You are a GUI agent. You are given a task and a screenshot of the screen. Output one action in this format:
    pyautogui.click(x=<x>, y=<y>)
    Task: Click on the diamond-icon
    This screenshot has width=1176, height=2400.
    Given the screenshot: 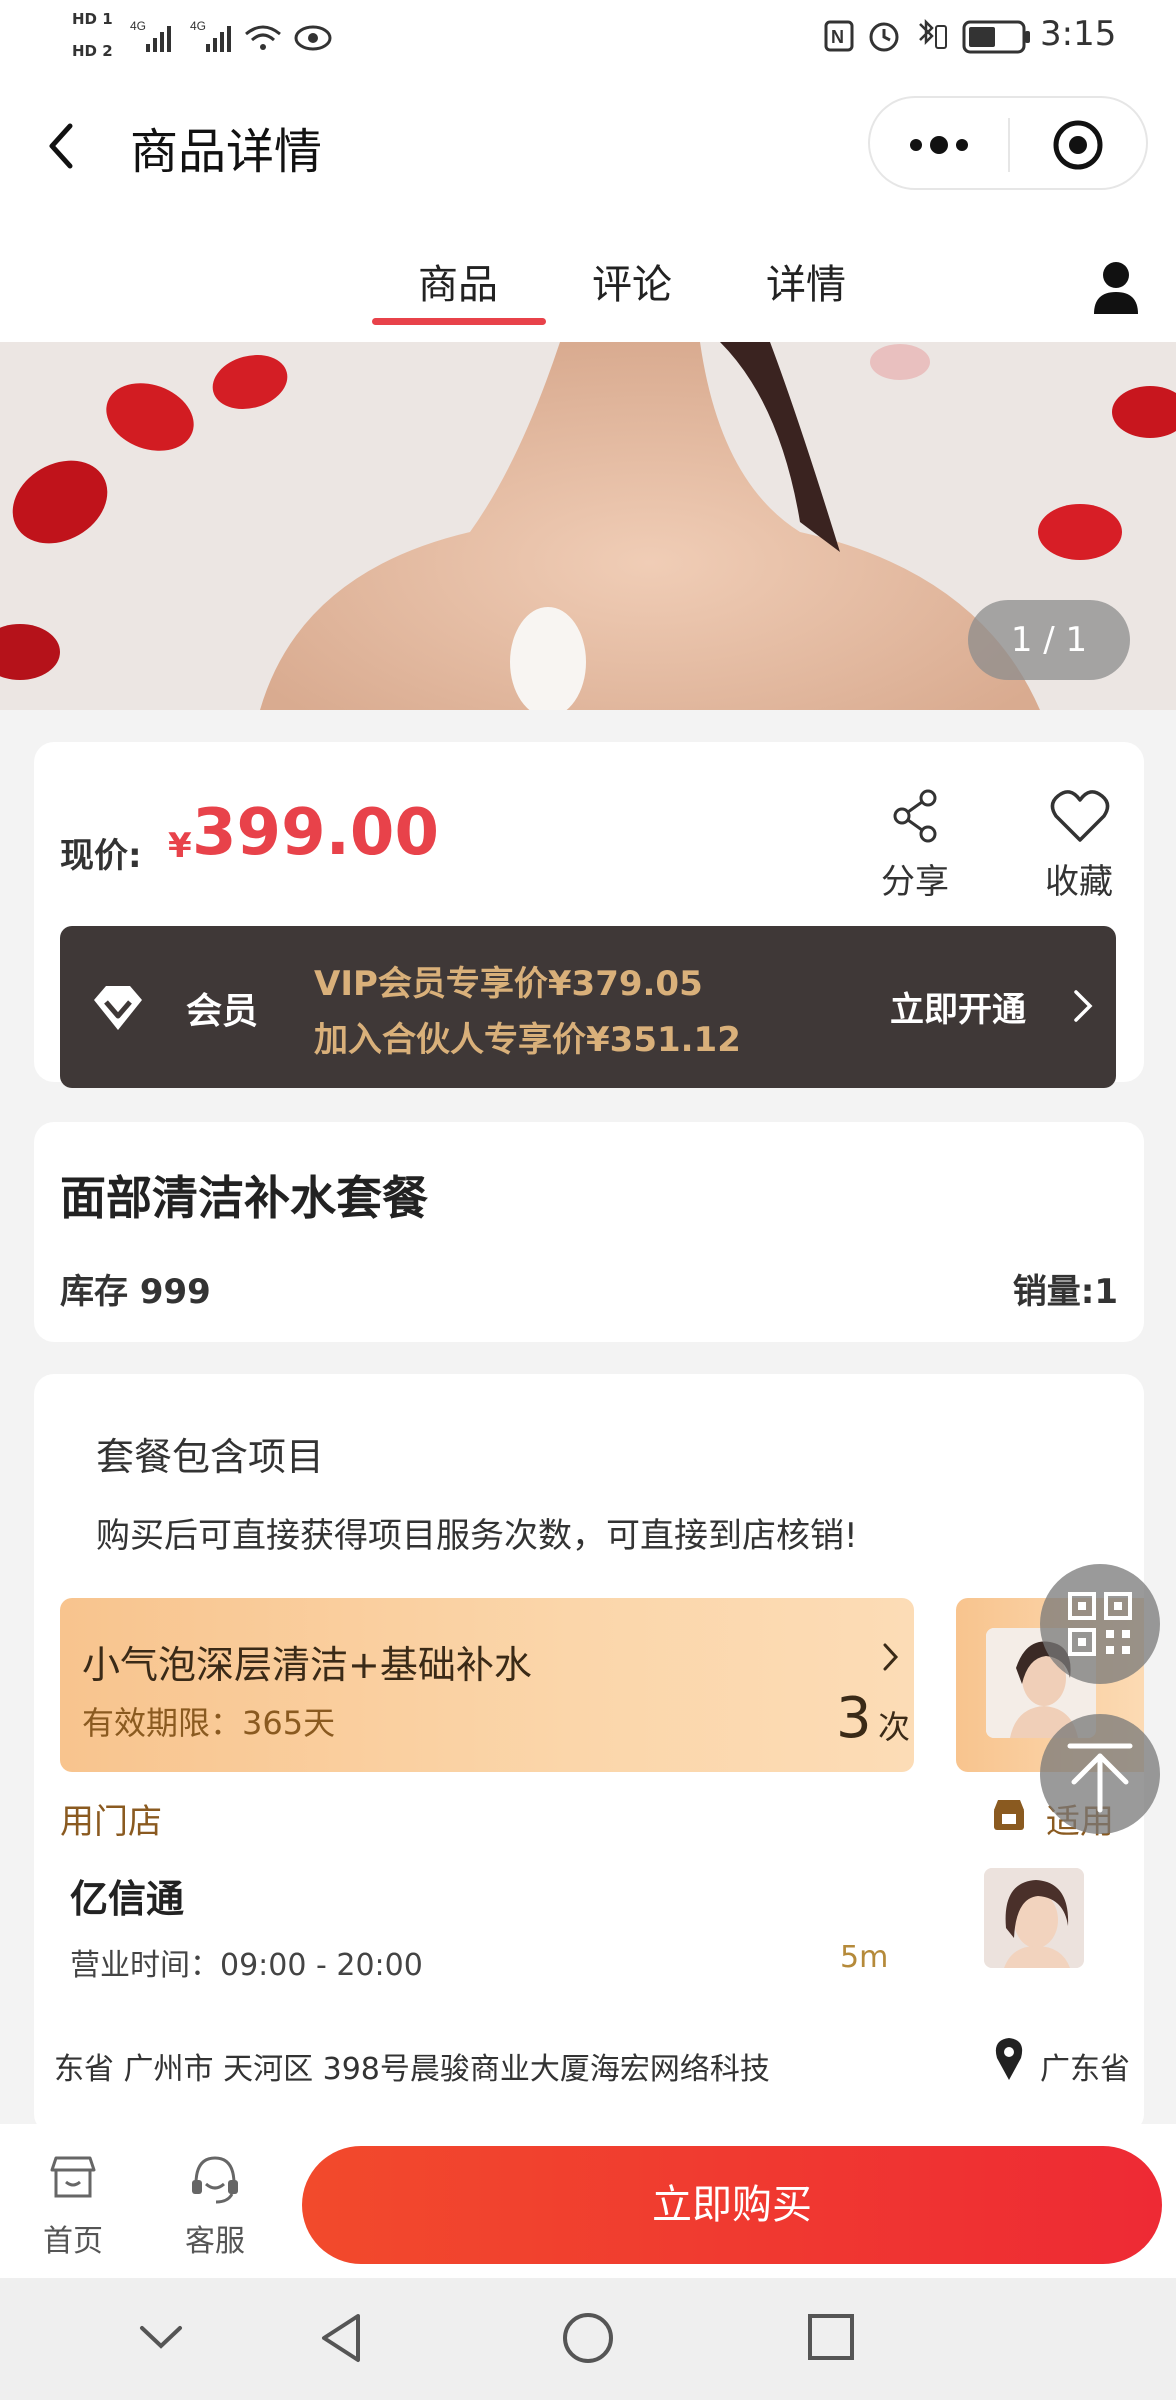 What is the action you would take?
    pyautogui.click(x=118, y=1008)
    